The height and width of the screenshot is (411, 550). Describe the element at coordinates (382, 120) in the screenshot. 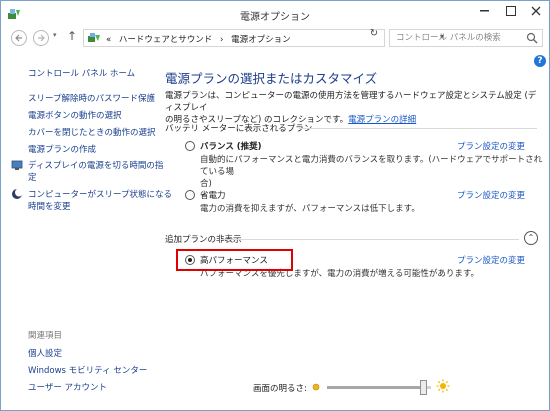

I see `power-plan-details-link: 電源プランの詳細` at that location.